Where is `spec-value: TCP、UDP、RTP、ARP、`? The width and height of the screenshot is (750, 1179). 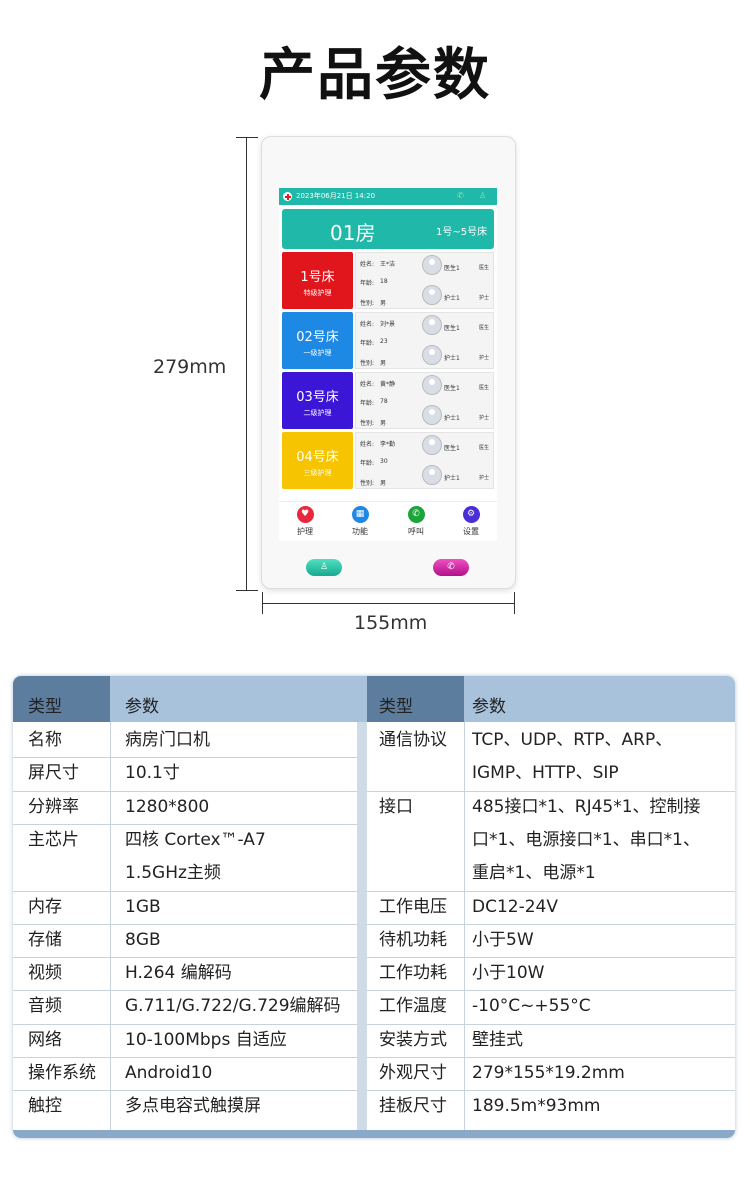
spec-value: TCP、UDP、RTP、ARP、 is located at coordinates (572, 740).